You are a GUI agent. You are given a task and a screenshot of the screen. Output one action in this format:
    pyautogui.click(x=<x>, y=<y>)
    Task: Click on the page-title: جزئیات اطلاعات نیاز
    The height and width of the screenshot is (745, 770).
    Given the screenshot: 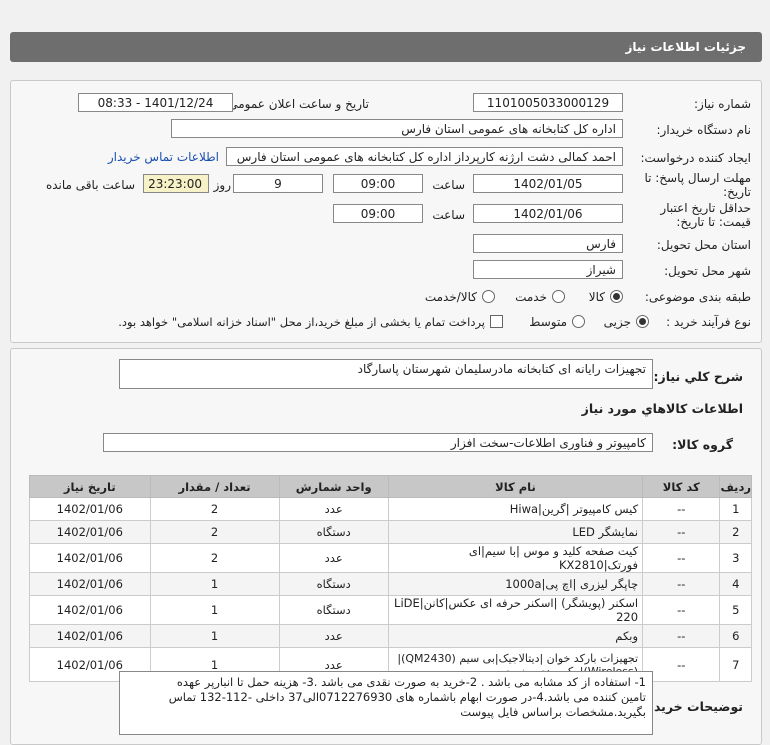 What is the action you would take?
    pyautogui.click(x=685, y=47)
    